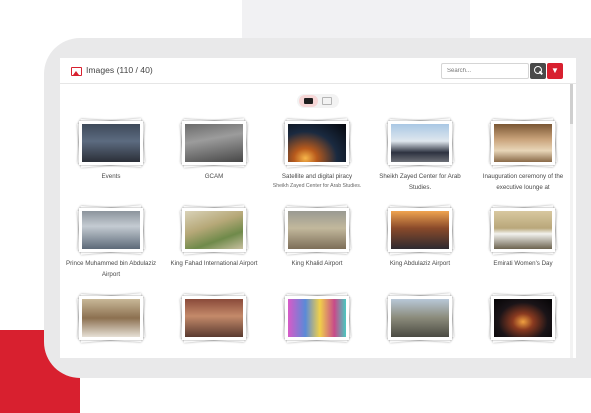 This screenshot has width=591, height=413. Describe the element at coordinates (538, 71) in the screenshot. I see `search-icon` at that location.